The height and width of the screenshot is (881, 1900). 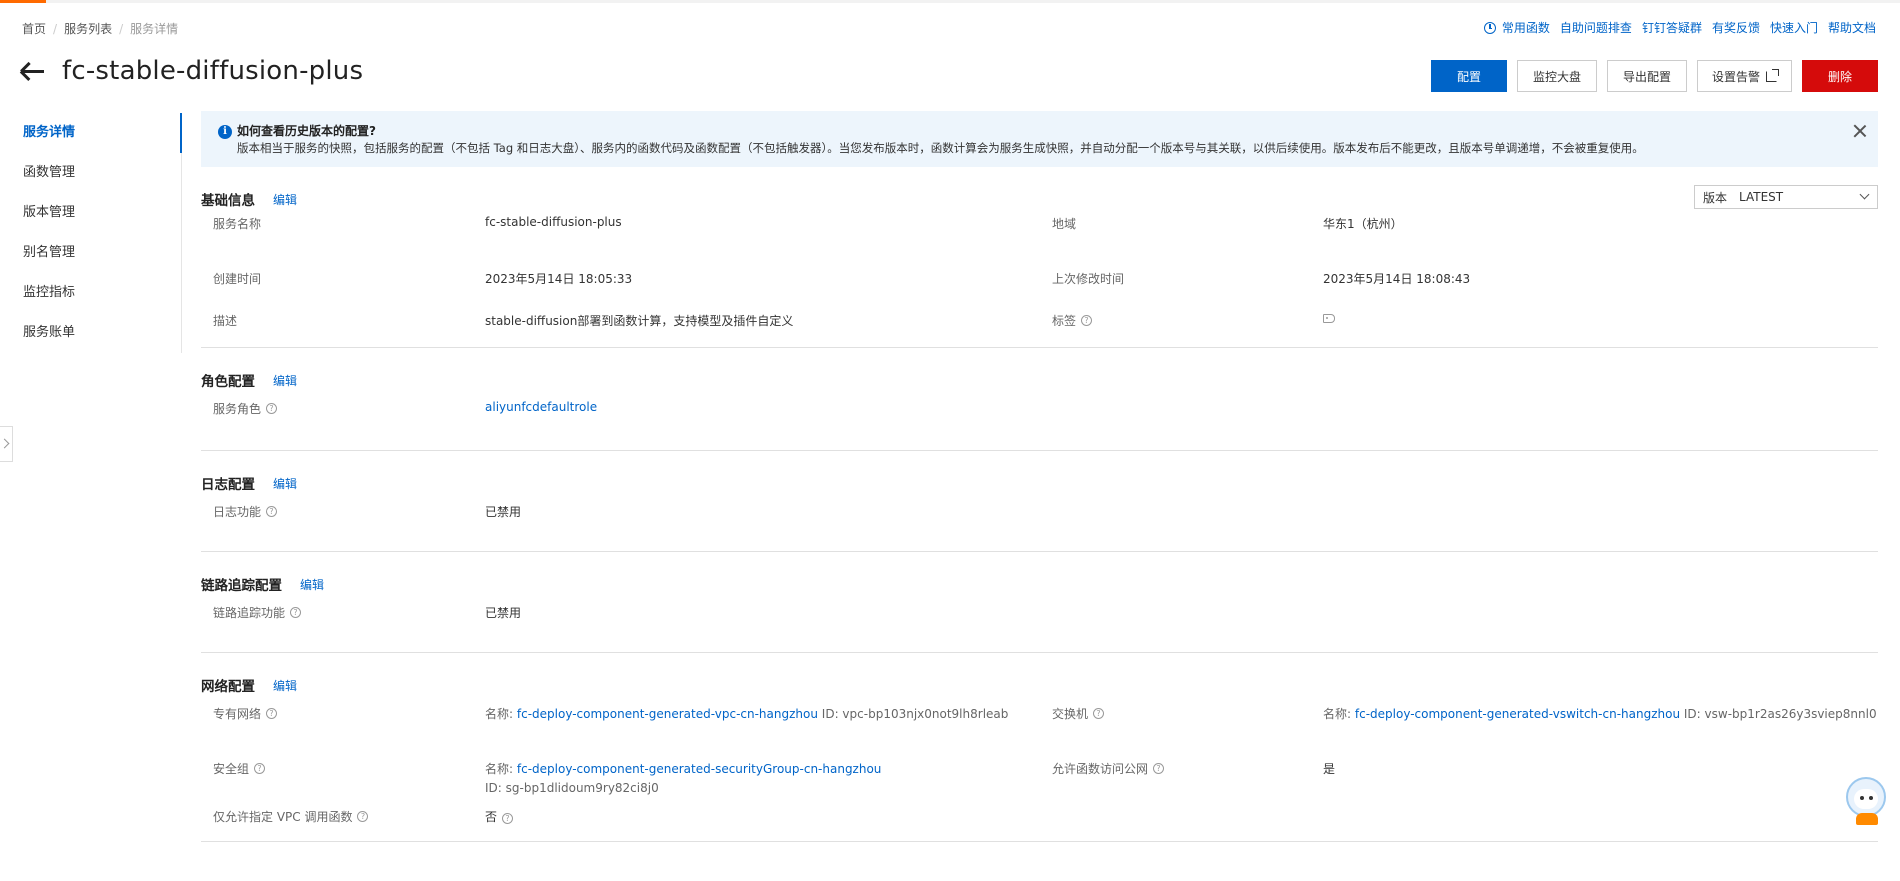 I want to click on vpc-only-label: 仅允许指定 VPC 调用函数?, so click(x=343, y=816).